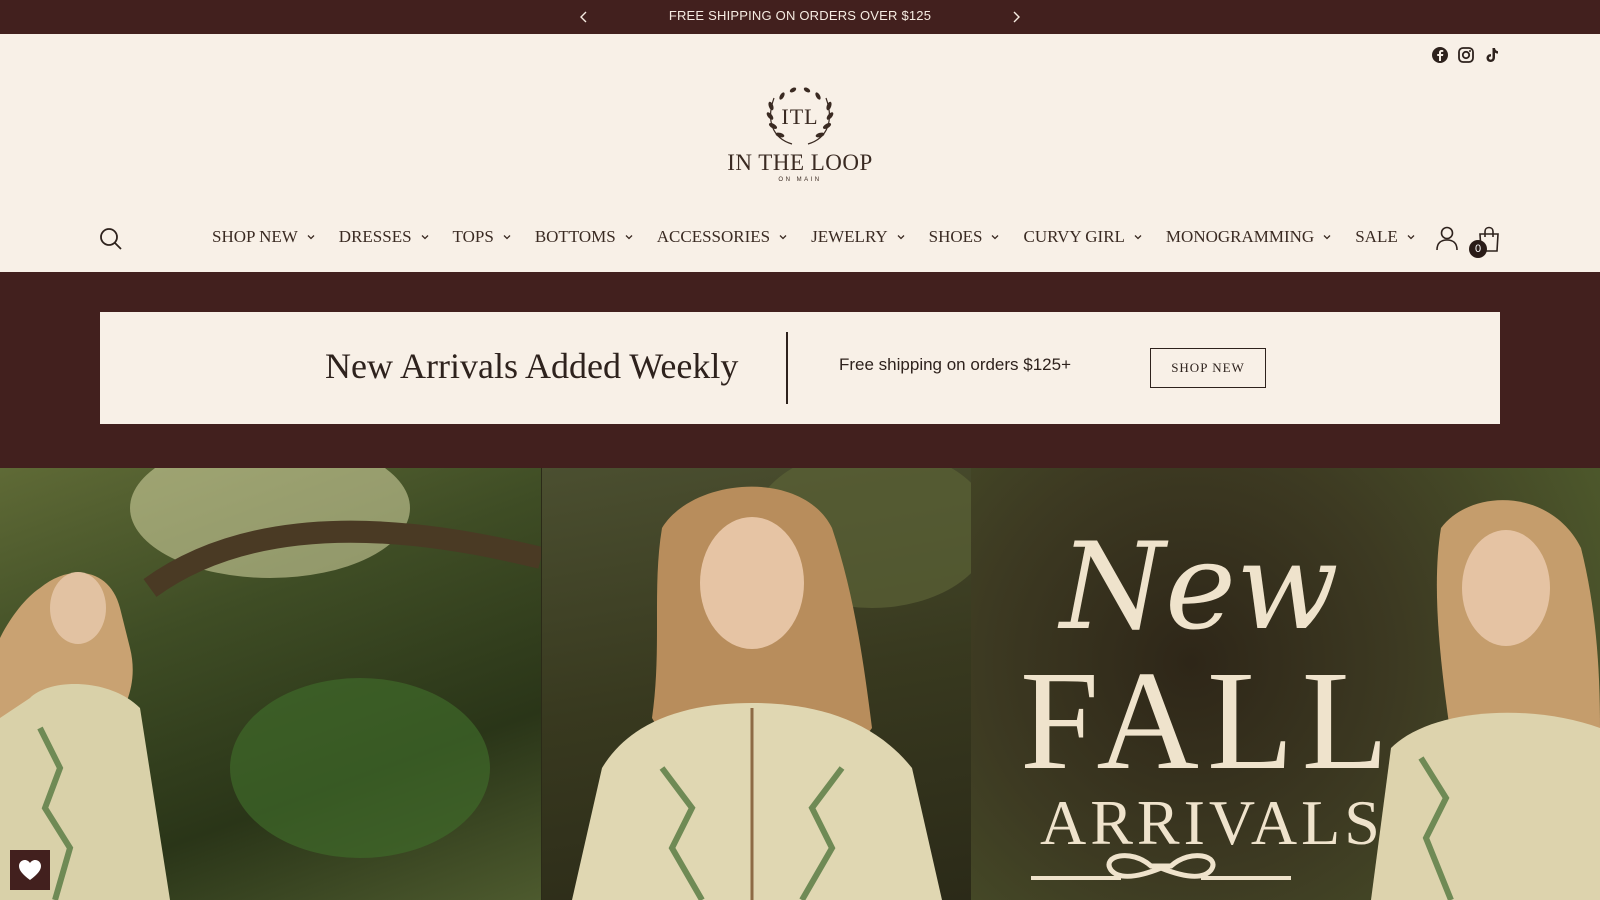 Image resolution: width=1600 pixels, height=900 pixels. What do you see at coordinates (800, 162) in the screenshot?
I see `logo-name: IN THE LOOP` at bounding box center [800, 162].